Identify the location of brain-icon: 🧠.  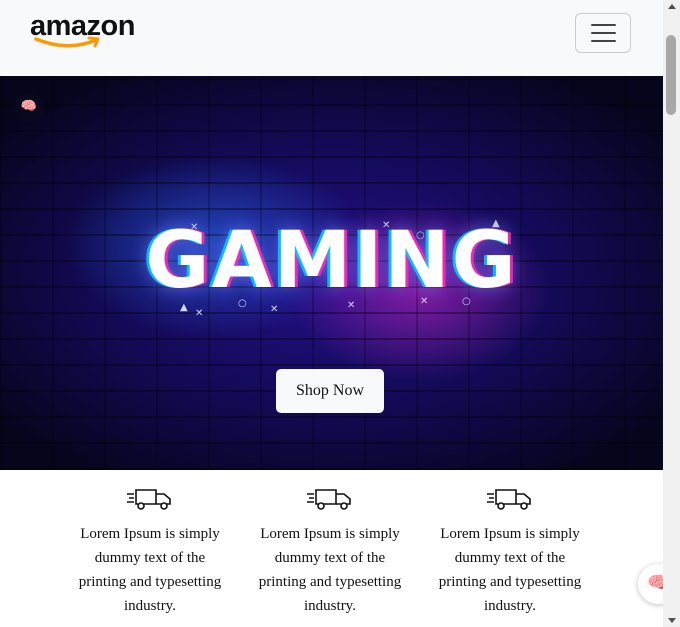
(29, 106).